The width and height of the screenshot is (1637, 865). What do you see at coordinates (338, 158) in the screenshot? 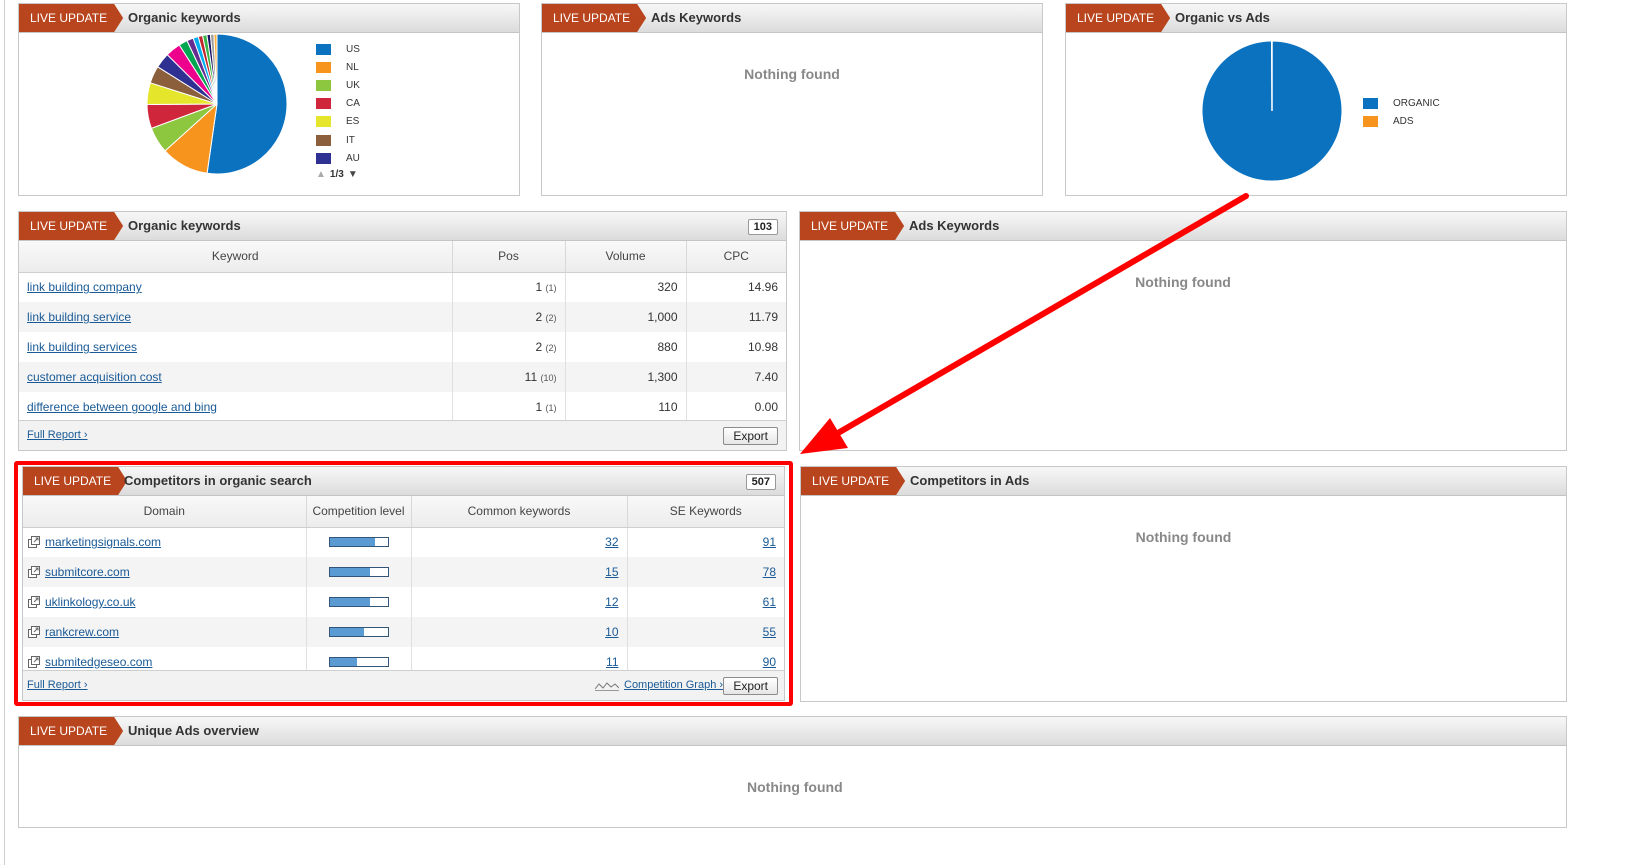
I see `legend-item: AU` at bounding box center [338, 158].